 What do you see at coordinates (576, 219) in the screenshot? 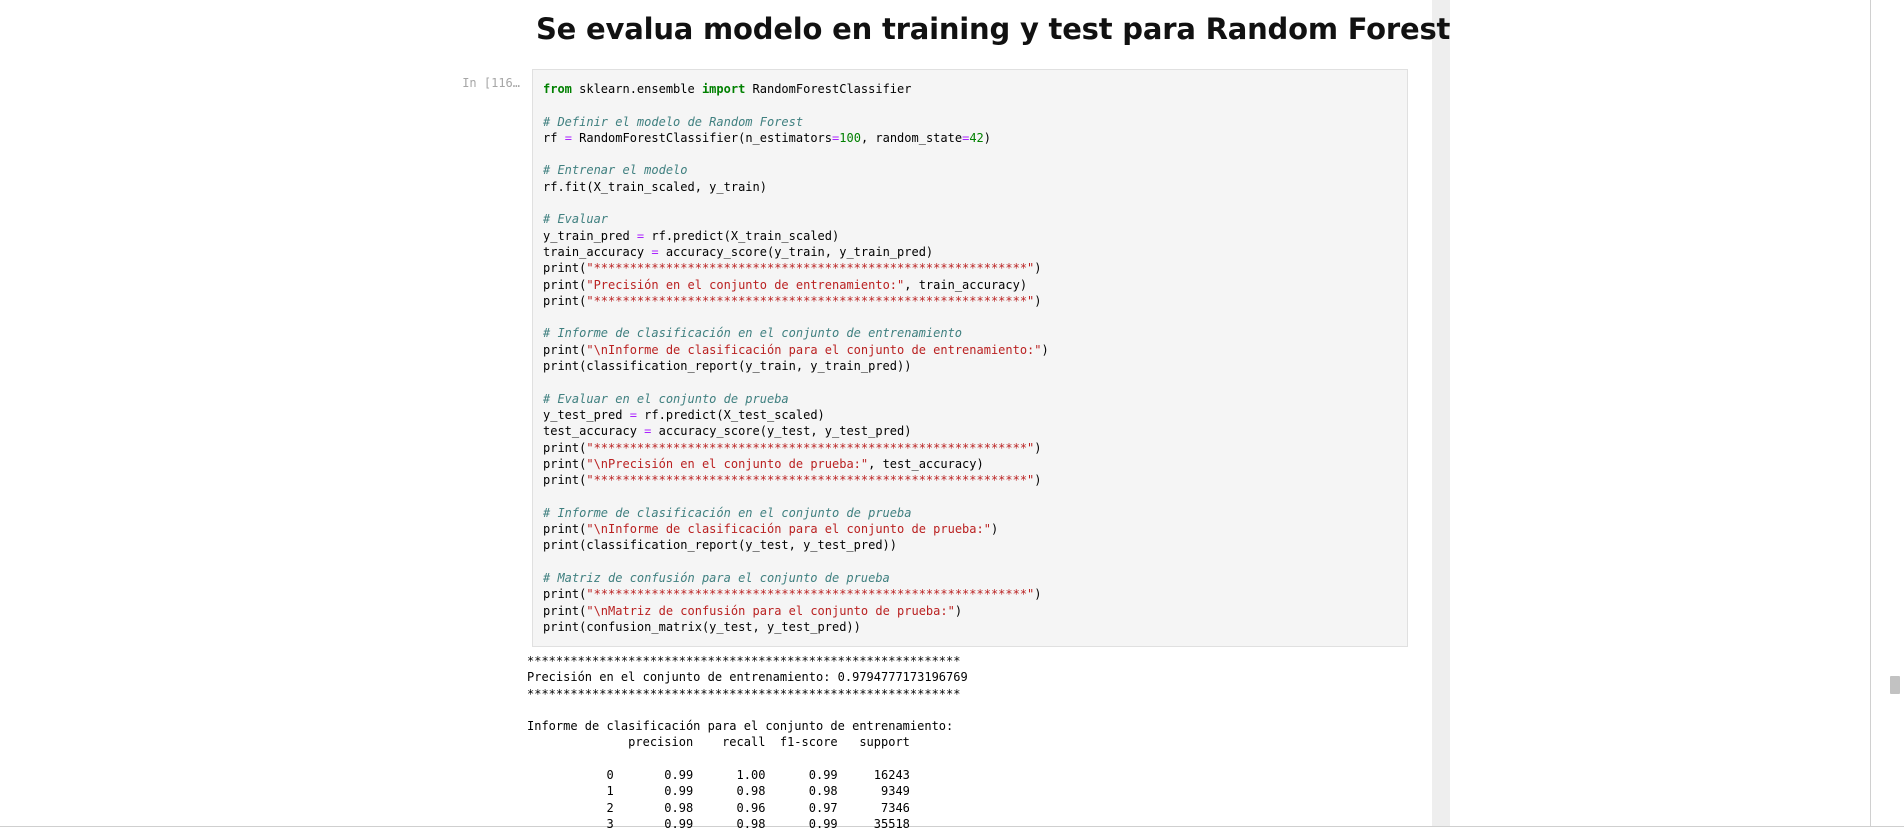
I see `code-line: # Evaluar` at bounding box center [576, 219].